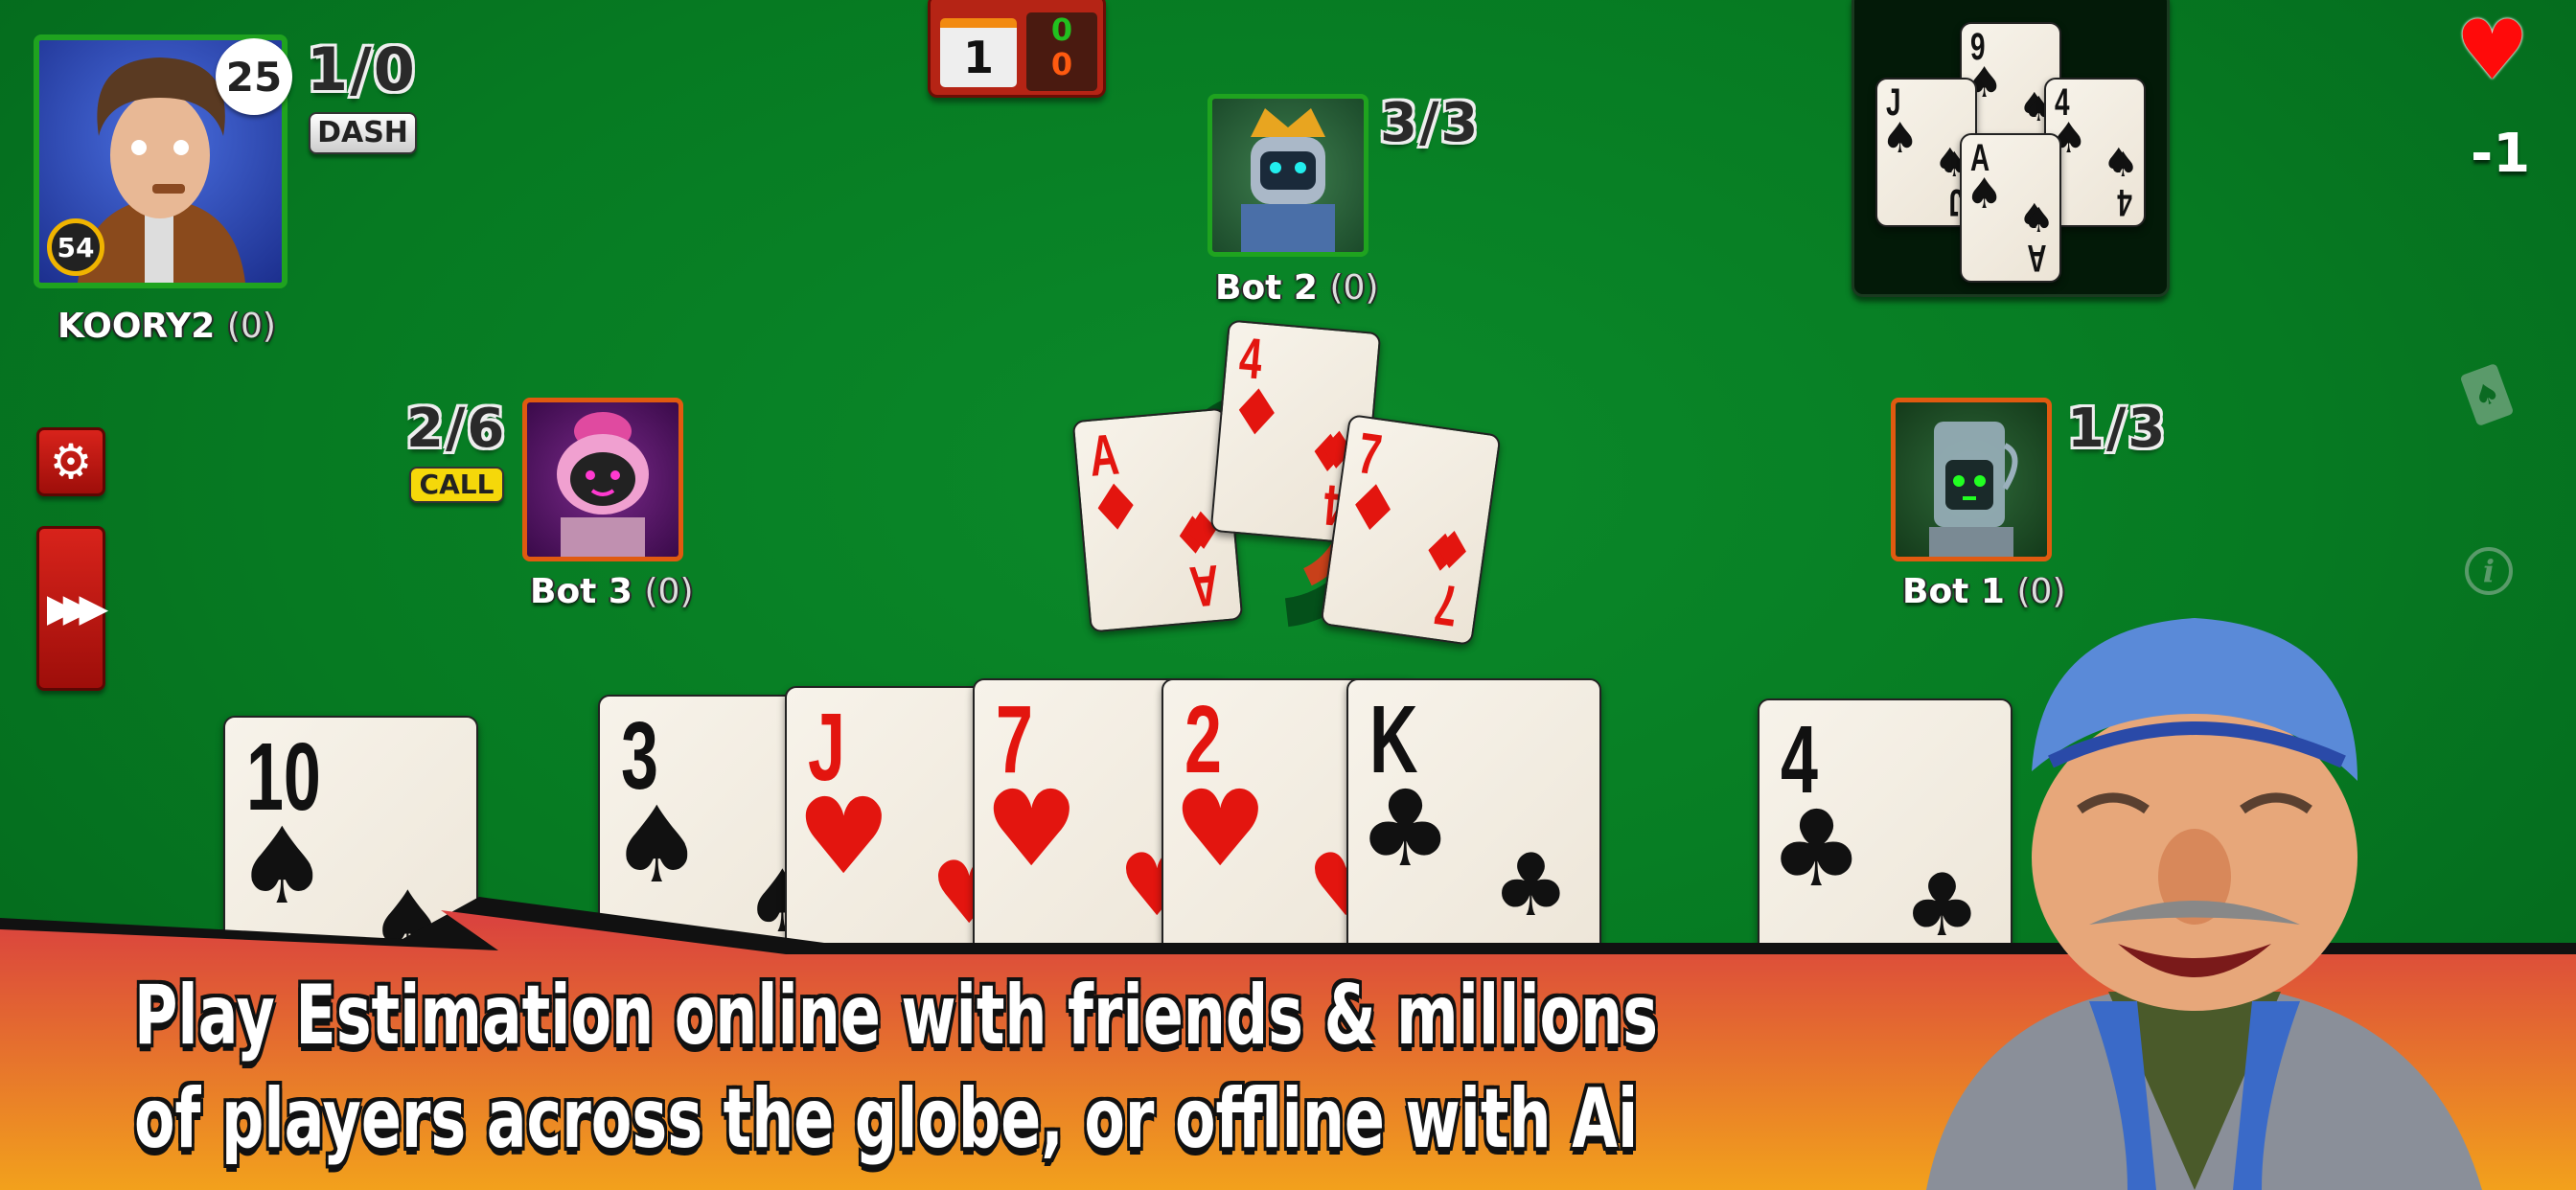 Image resolution: width=2576 pixels, height=1190 pixels. I want to click on last-trick-panel: 9♠♠♠9J♠♠♠J4♠♠♠4A♠♠♠A, so click(2011, 148).